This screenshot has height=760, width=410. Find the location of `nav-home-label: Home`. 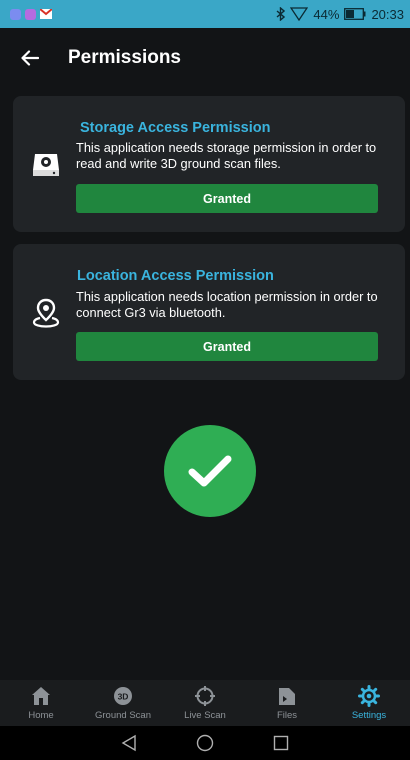

nav-home-label: Home is located at coordinates (41, 715).